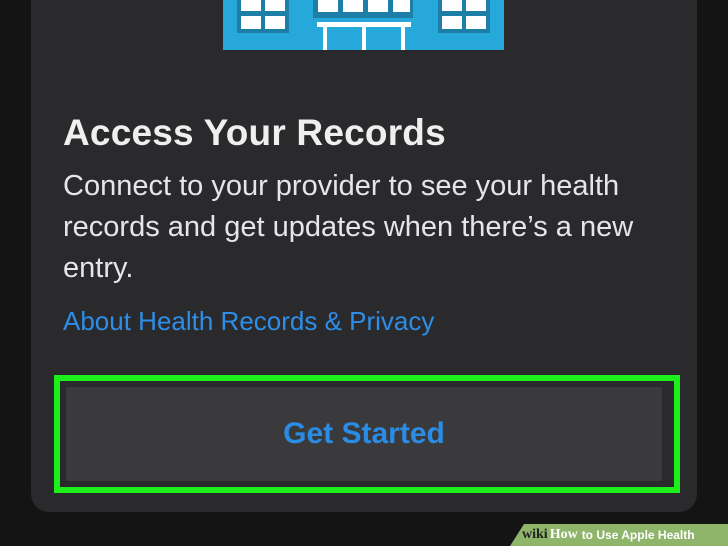 This screenshot has width=728, height=546. What do you see at coordinates (563, 534) in the screenshot?
I see `wikihow-how: How` at bounding box center [563, 534].